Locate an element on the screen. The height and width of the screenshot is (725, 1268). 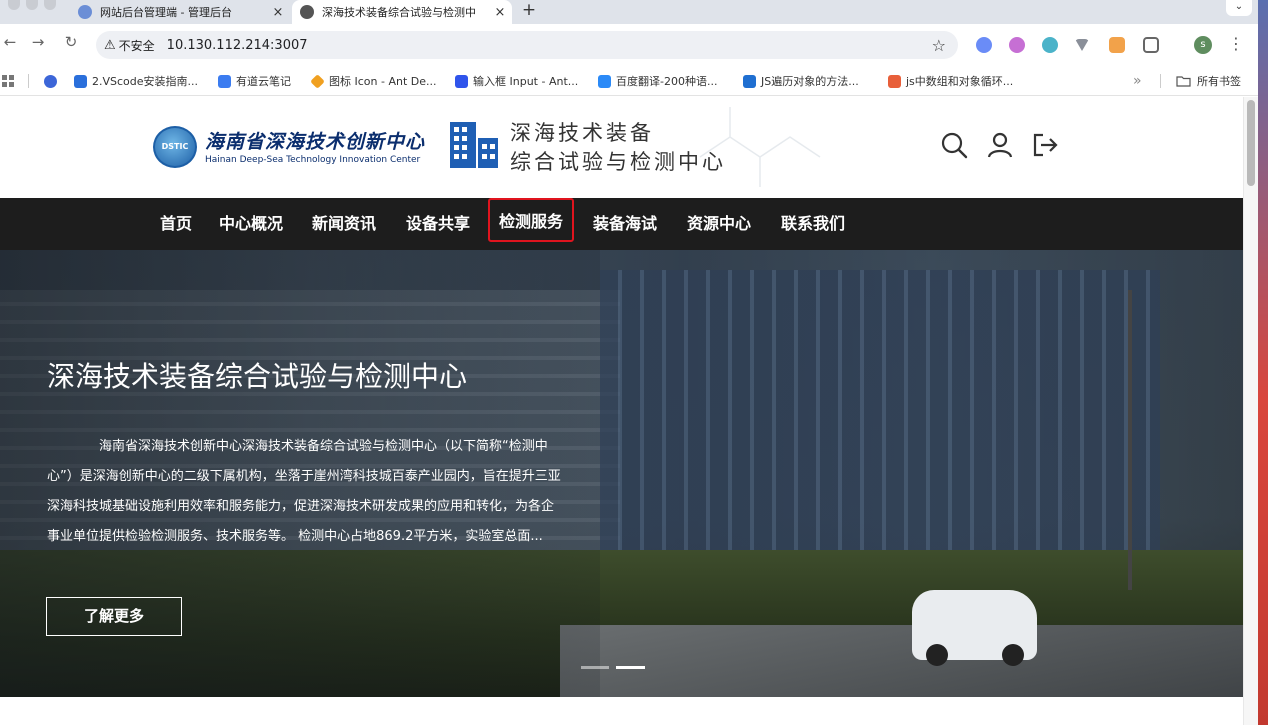
window-minimize-control is located at coordinates (32, 5).